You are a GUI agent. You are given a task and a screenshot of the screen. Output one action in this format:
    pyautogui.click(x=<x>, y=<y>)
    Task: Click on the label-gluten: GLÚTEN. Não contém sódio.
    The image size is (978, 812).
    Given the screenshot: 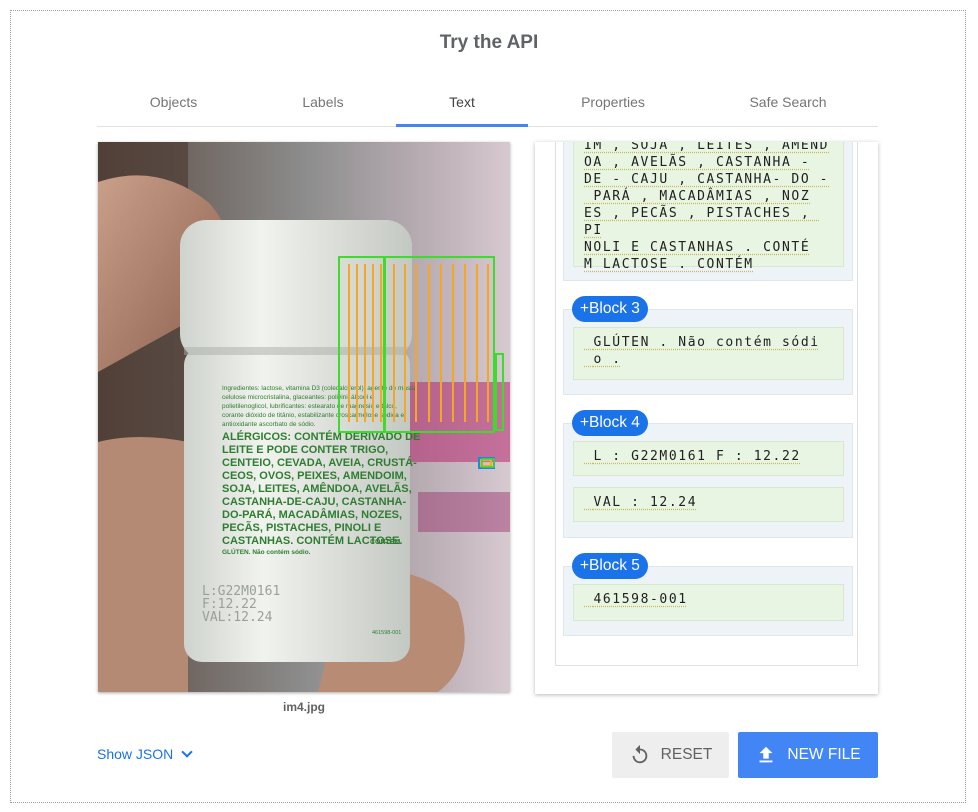 What is the action you would take?
    pyautogui.click(x=266, y=551)
    